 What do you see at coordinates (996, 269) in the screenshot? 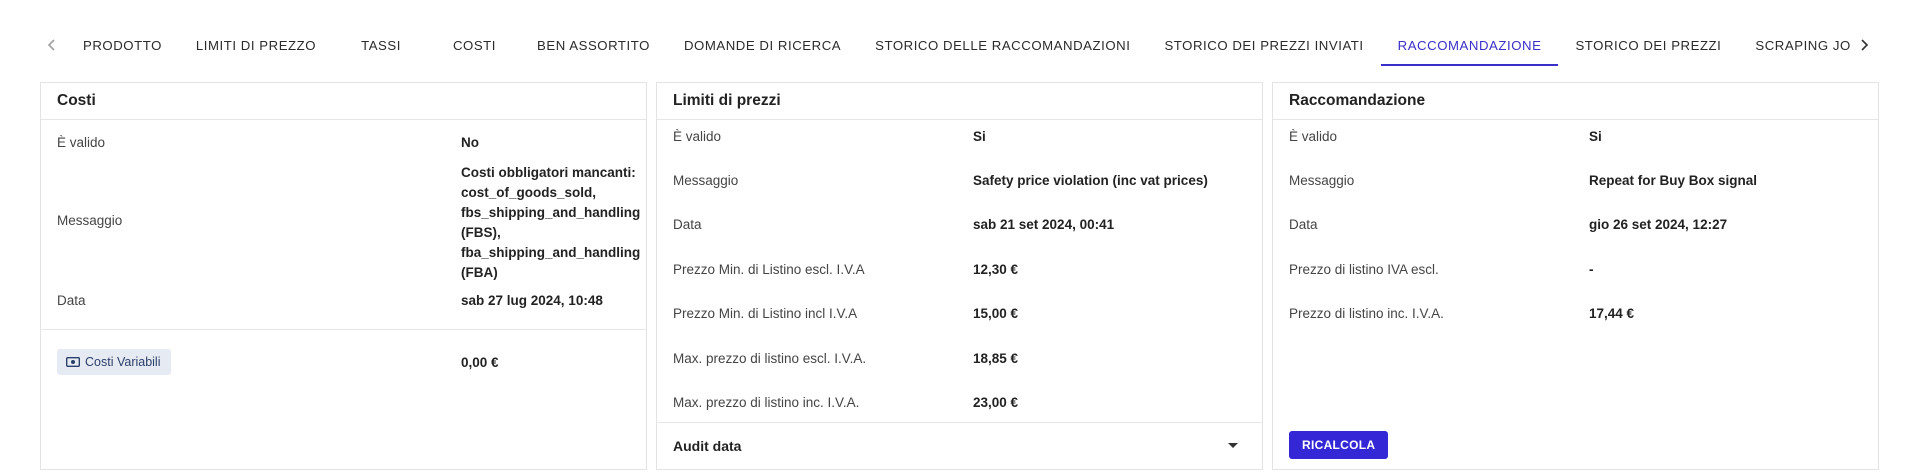
I see `limiti-value: 12,30 €` at bounding box center [996, 269].